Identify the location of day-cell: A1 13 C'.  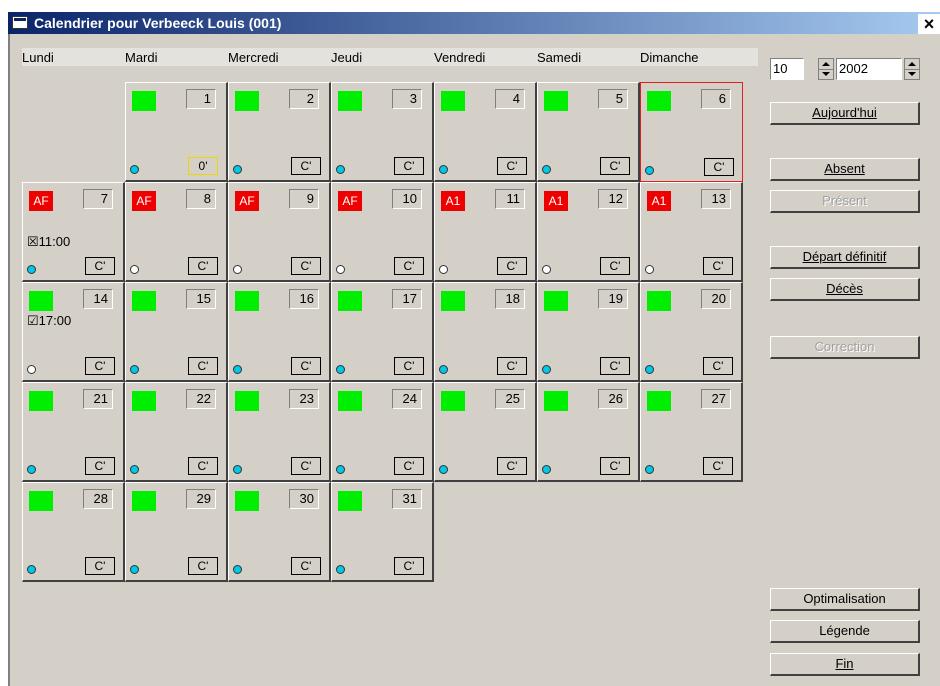
(691, 232).